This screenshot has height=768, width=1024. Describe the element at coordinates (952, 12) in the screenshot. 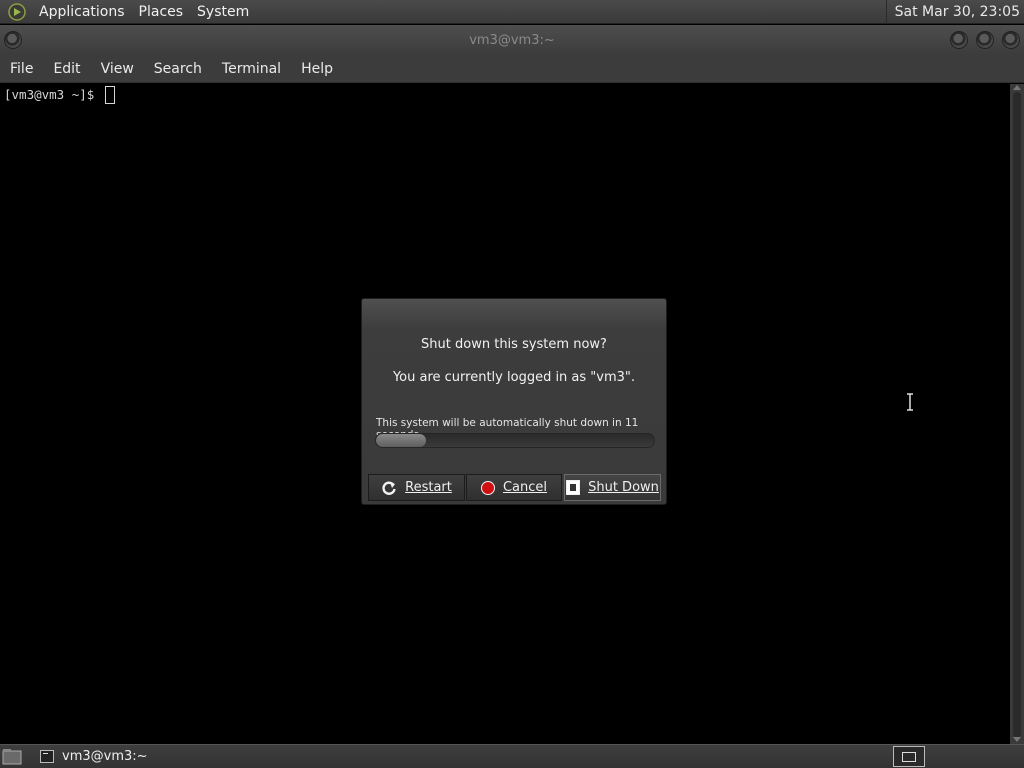

I see `panel-clock: Sat Mar 30, 23:05` at that location.